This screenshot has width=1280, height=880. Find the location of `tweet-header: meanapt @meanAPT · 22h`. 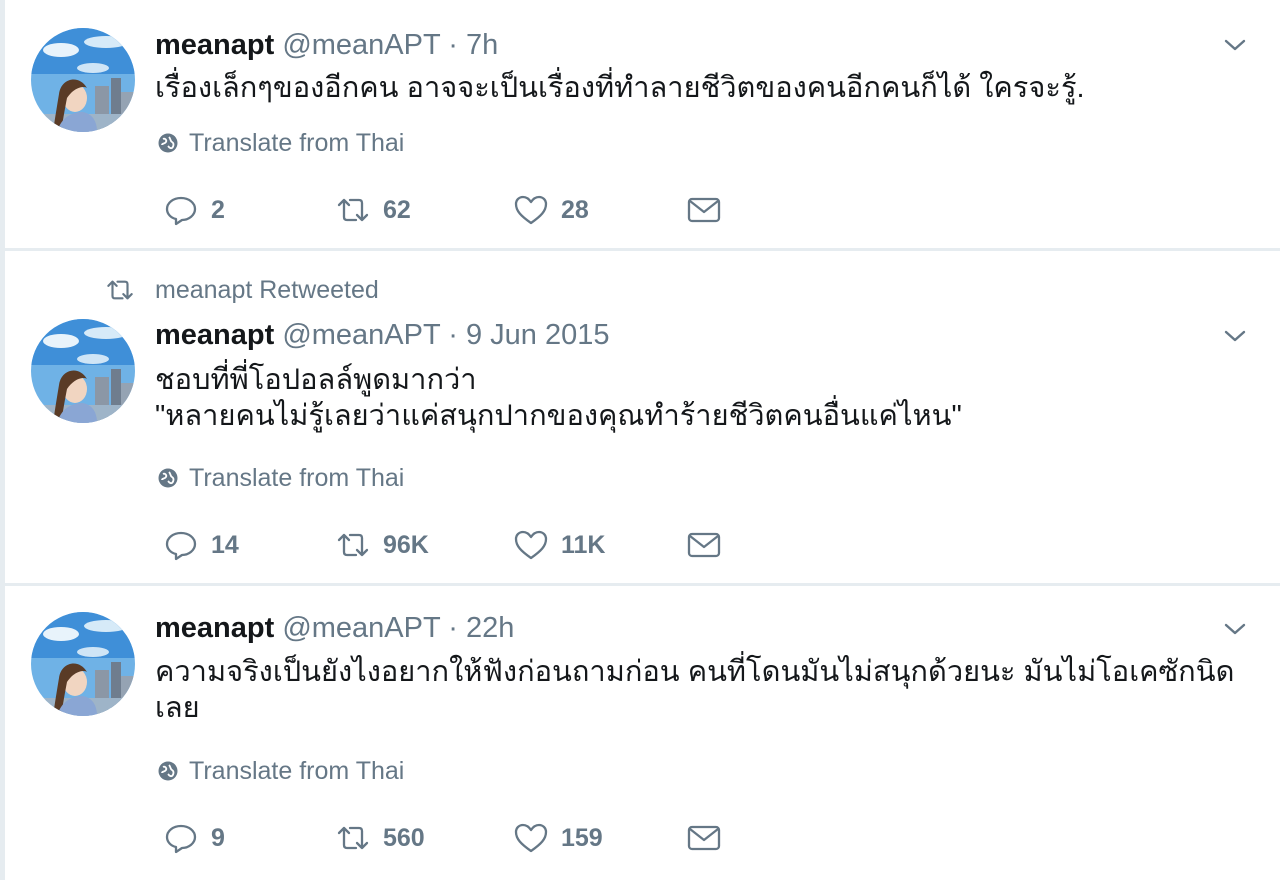

tweet-header: meanapt @meanAPT · 22h is located at coordinates (334, 628).